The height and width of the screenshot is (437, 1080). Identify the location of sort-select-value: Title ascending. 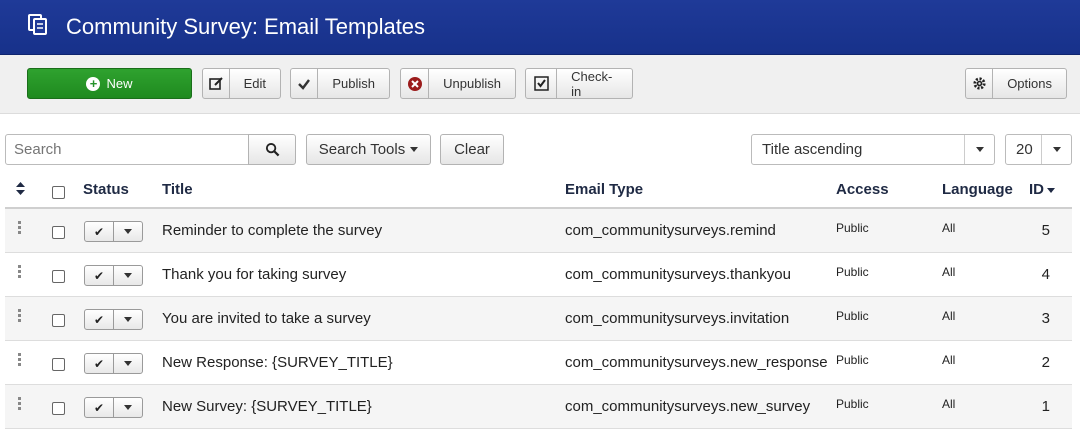
(812, 149).